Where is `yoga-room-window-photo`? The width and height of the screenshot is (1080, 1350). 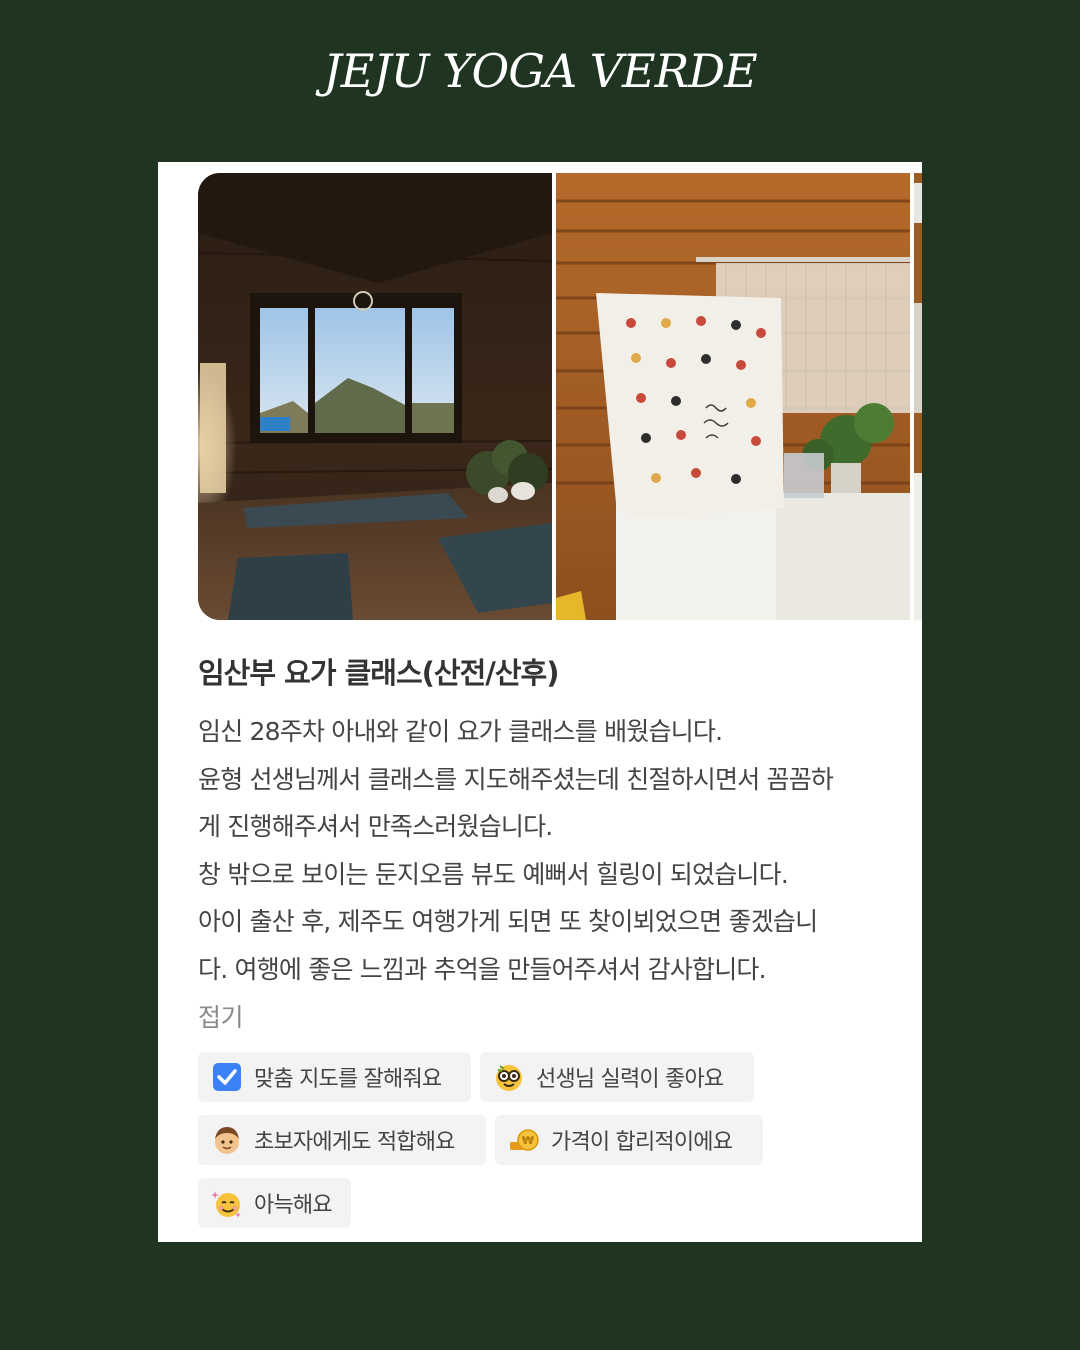
yoga-room-window-photo is located at coordinates (375, 396).